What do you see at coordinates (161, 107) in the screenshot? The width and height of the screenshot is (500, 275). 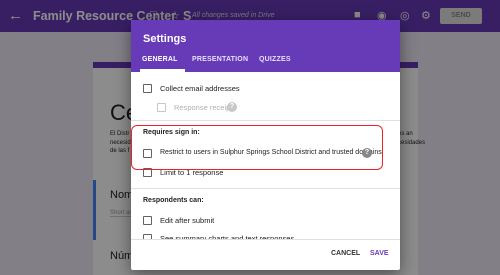 I see `response-receipts-checkbox` at bounding box center [161, 107].